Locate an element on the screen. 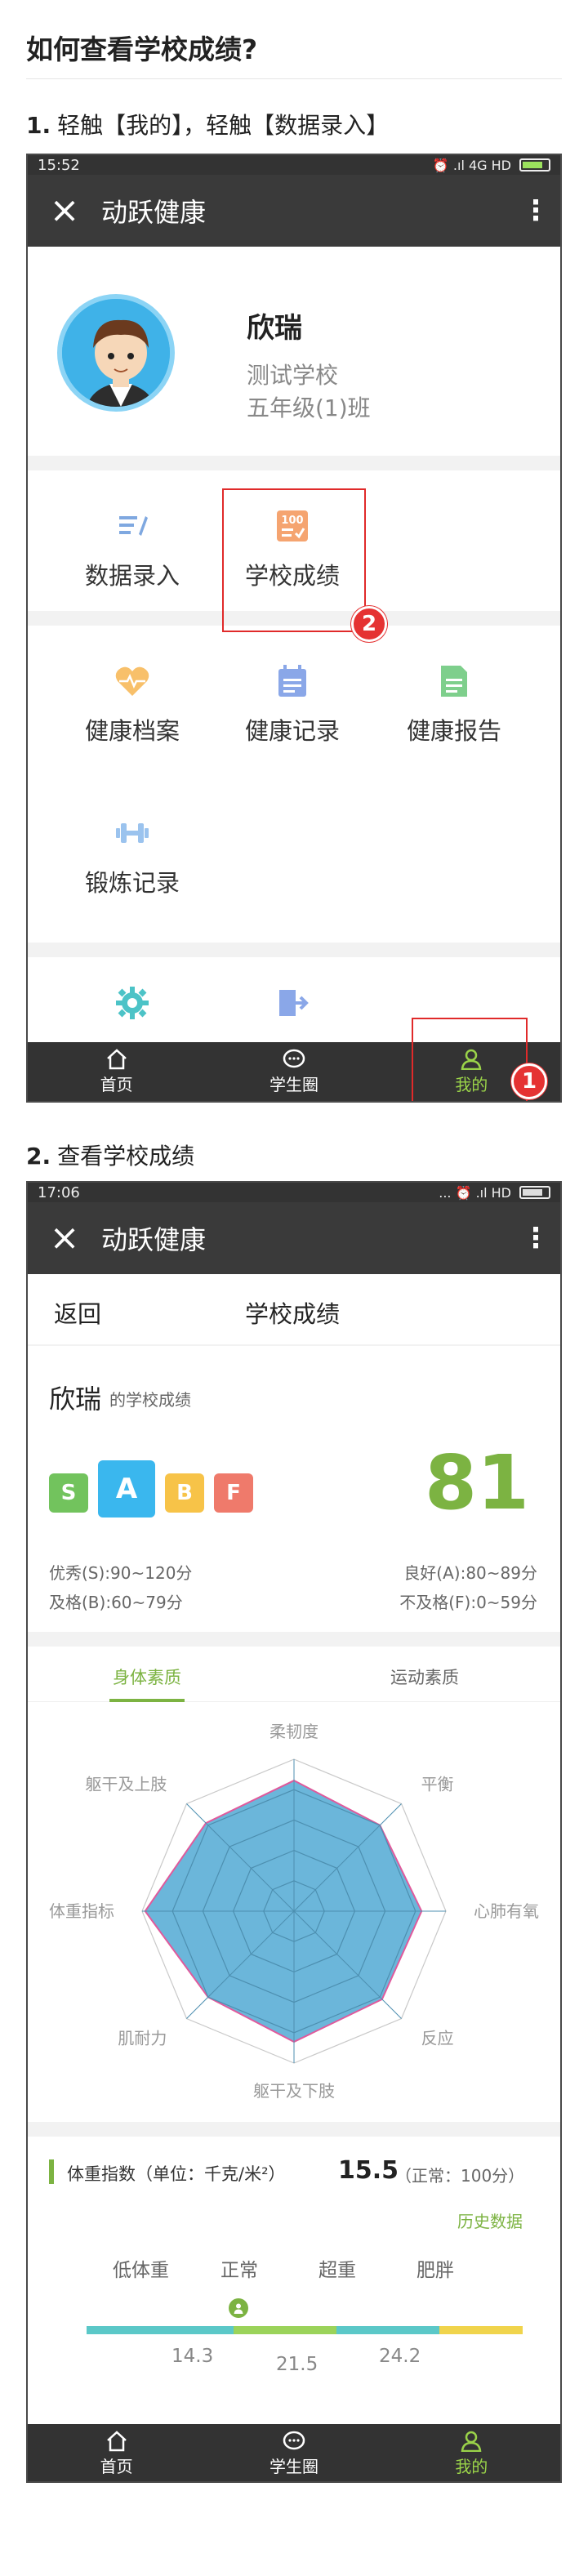 The height and width of the screenshot is (2576, 588). tab-indicator is located at coordinates (147, 1700).